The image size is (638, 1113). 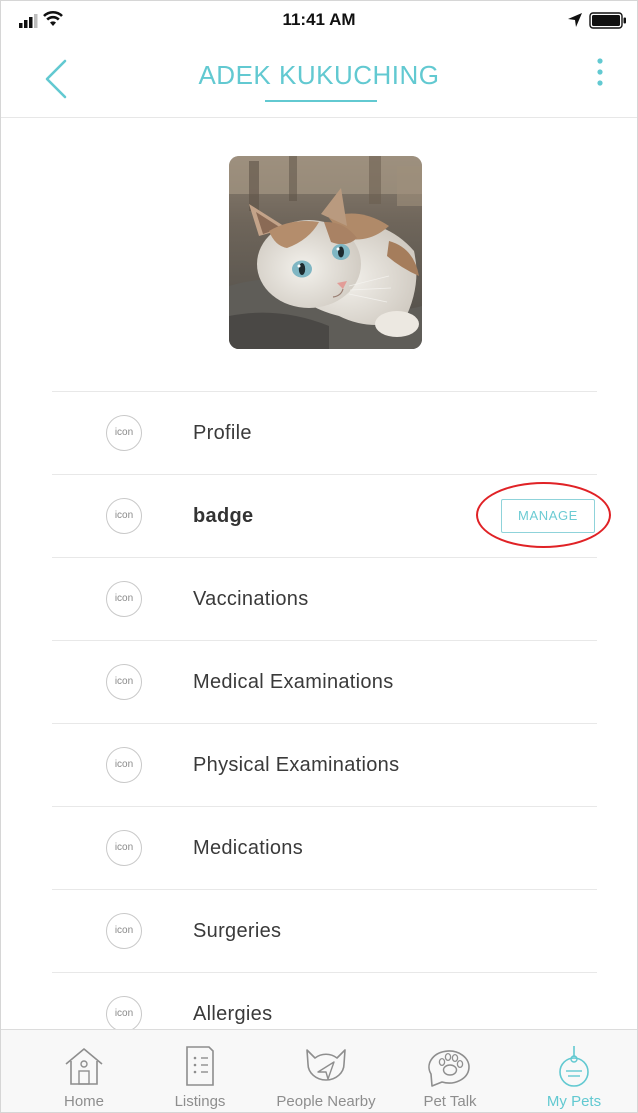 I want to click on record-row-profile: icon Profile, so click(x=324, y=432).